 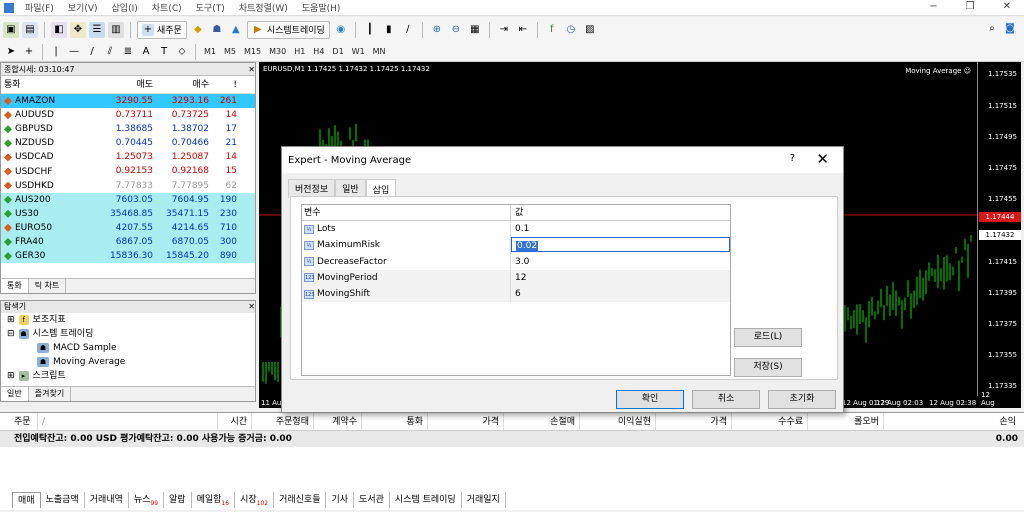 What do you see at coordinates (30, 29) in the screenshot?
I see `profiles-icon: ▤` at bounding box center [30, 29].